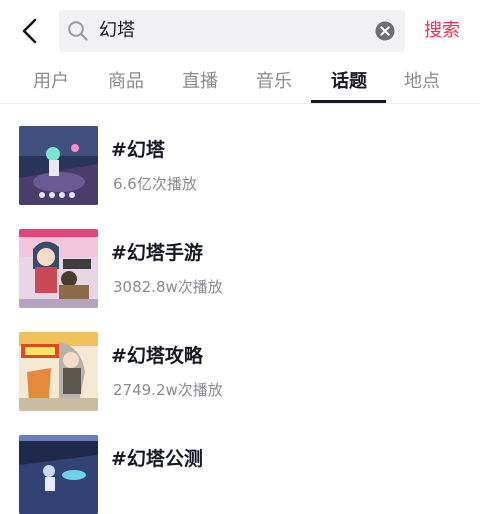  Describe the element at coordinates (78, 31) in the screenshot. I see `search-icon` at that location.